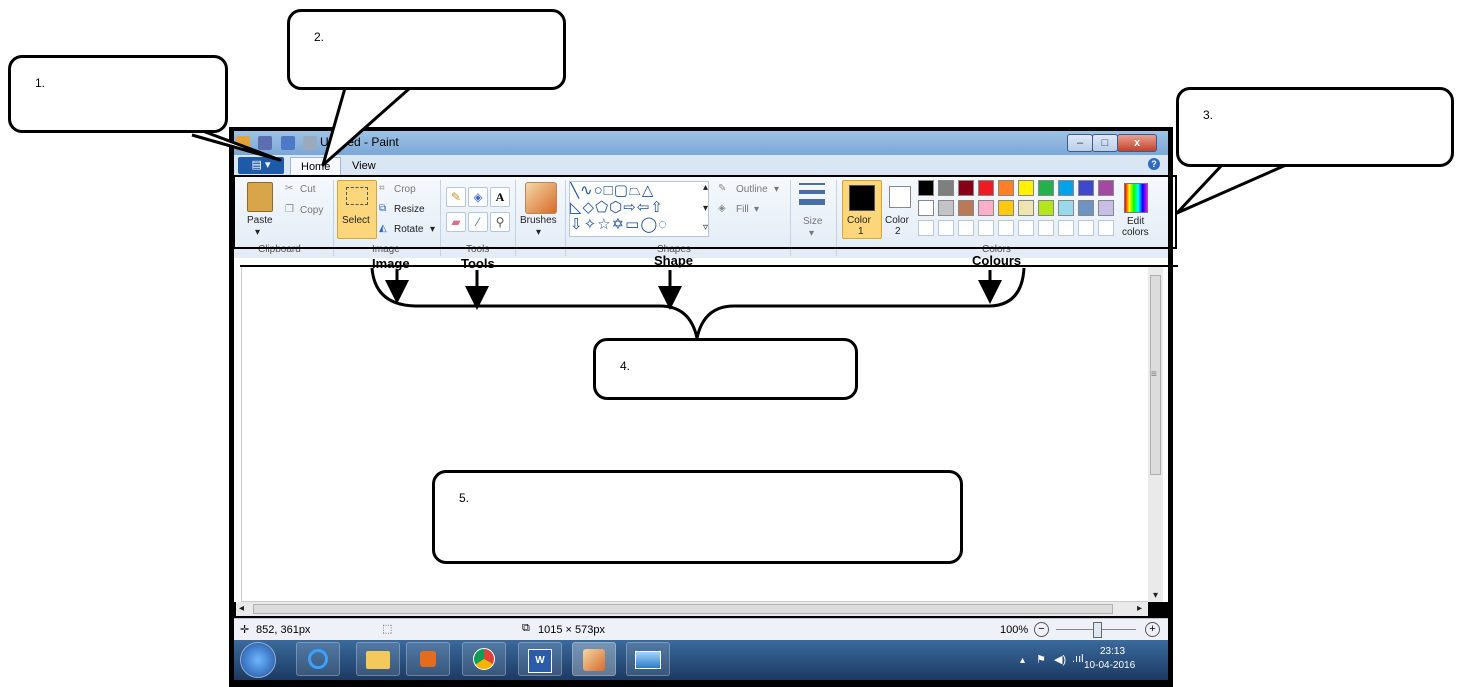 The image size is (1461, 687). What do you see at coordinates (1208, 115) in the screenshot?
I see `callout-3-label: 3.` at bounding box center [1208, 115].